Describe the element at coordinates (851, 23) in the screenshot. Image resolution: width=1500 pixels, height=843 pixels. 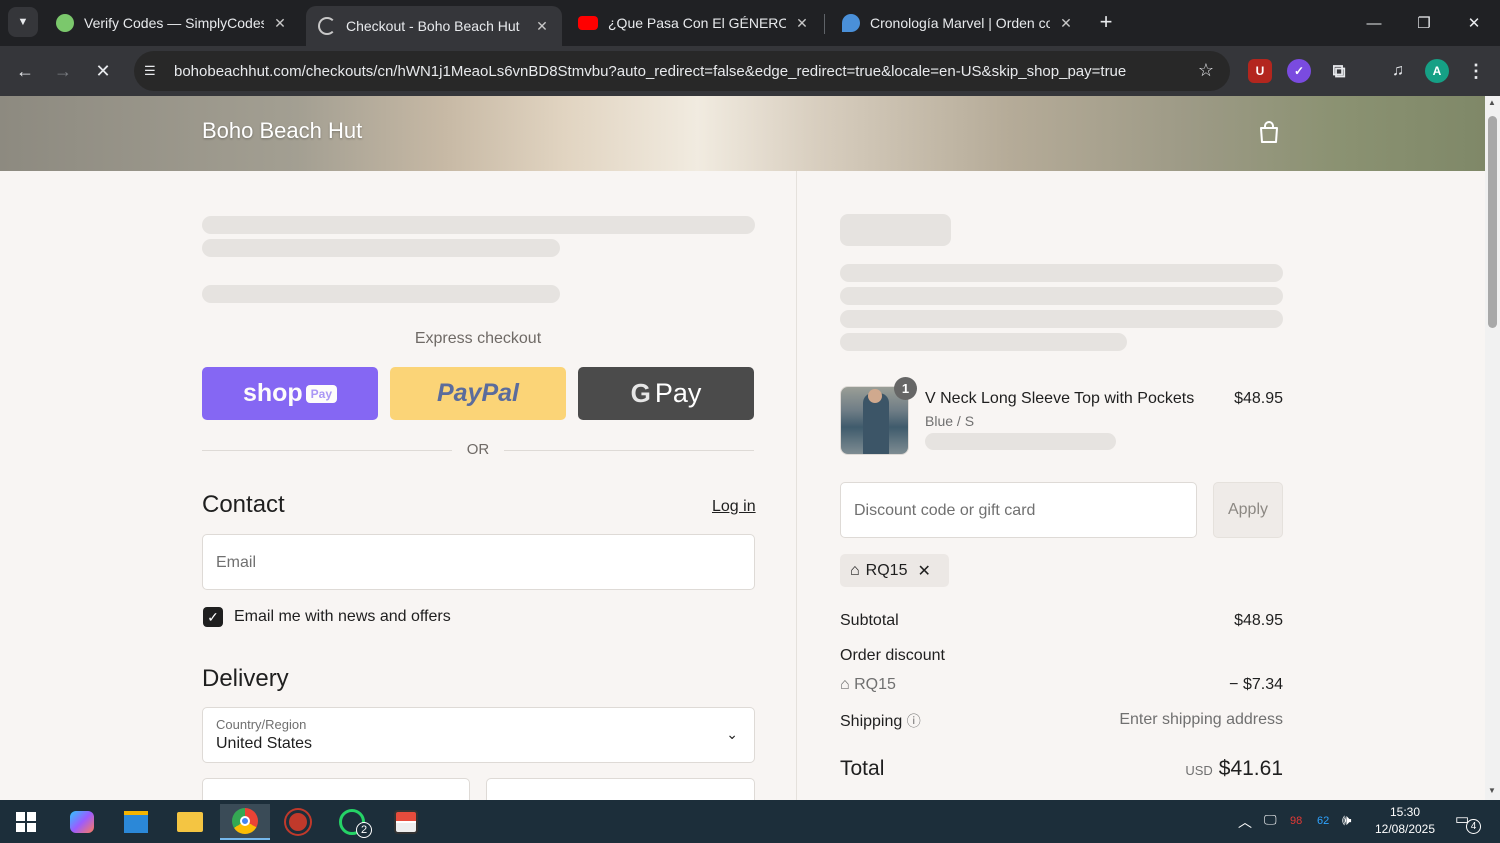
I see `marvel-icon` at that location.